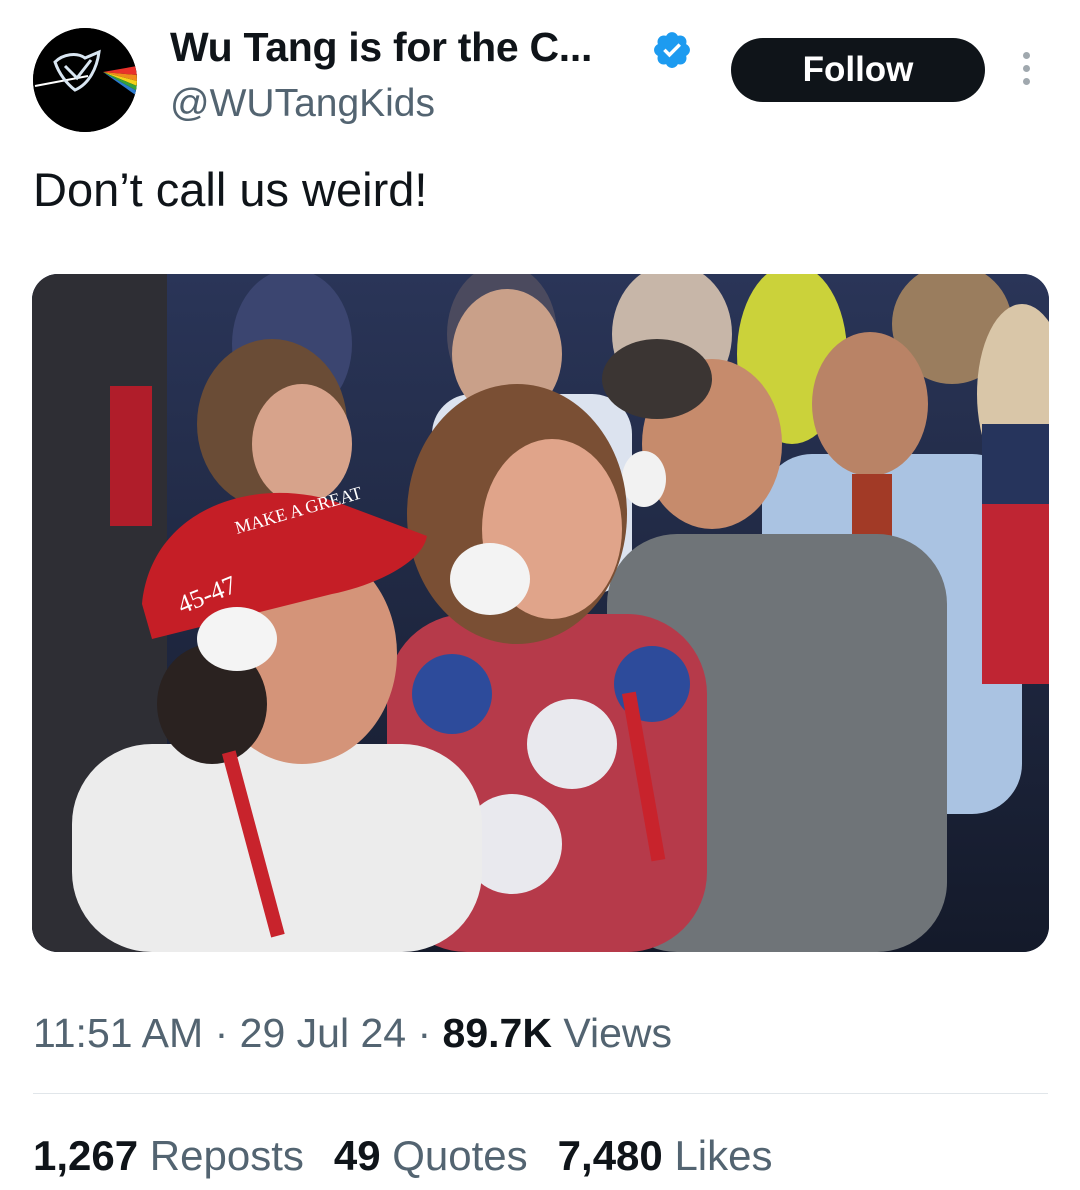  What do you see at coordinates (497, 1033) in the screenshot?
I see `views-count: 89.7K` at bounding box center [497, 1033].